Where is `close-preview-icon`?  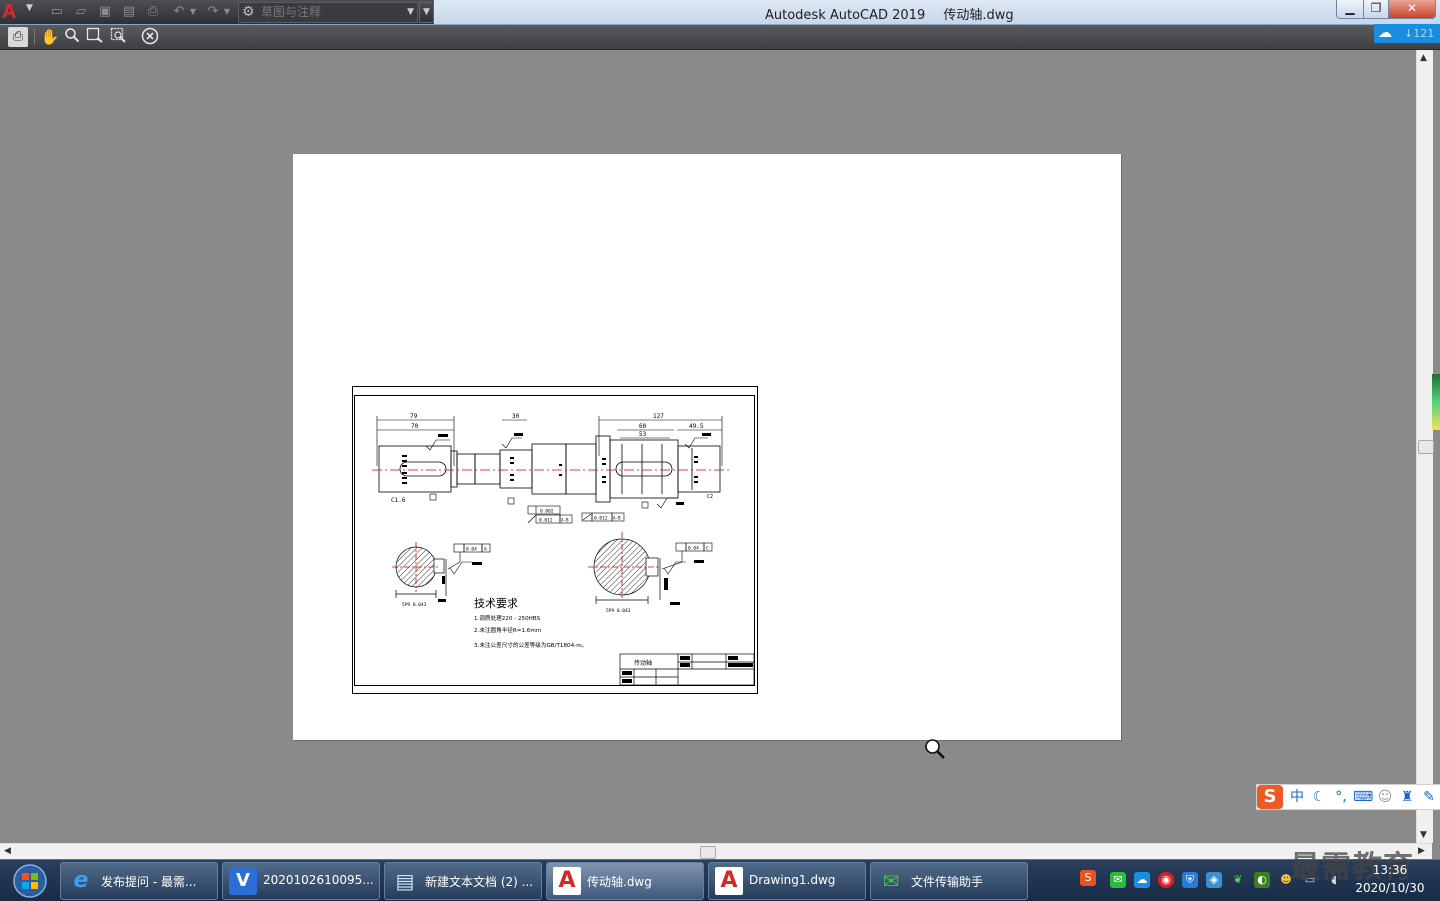
close-preview-icon is located at coordinates (150, 37).